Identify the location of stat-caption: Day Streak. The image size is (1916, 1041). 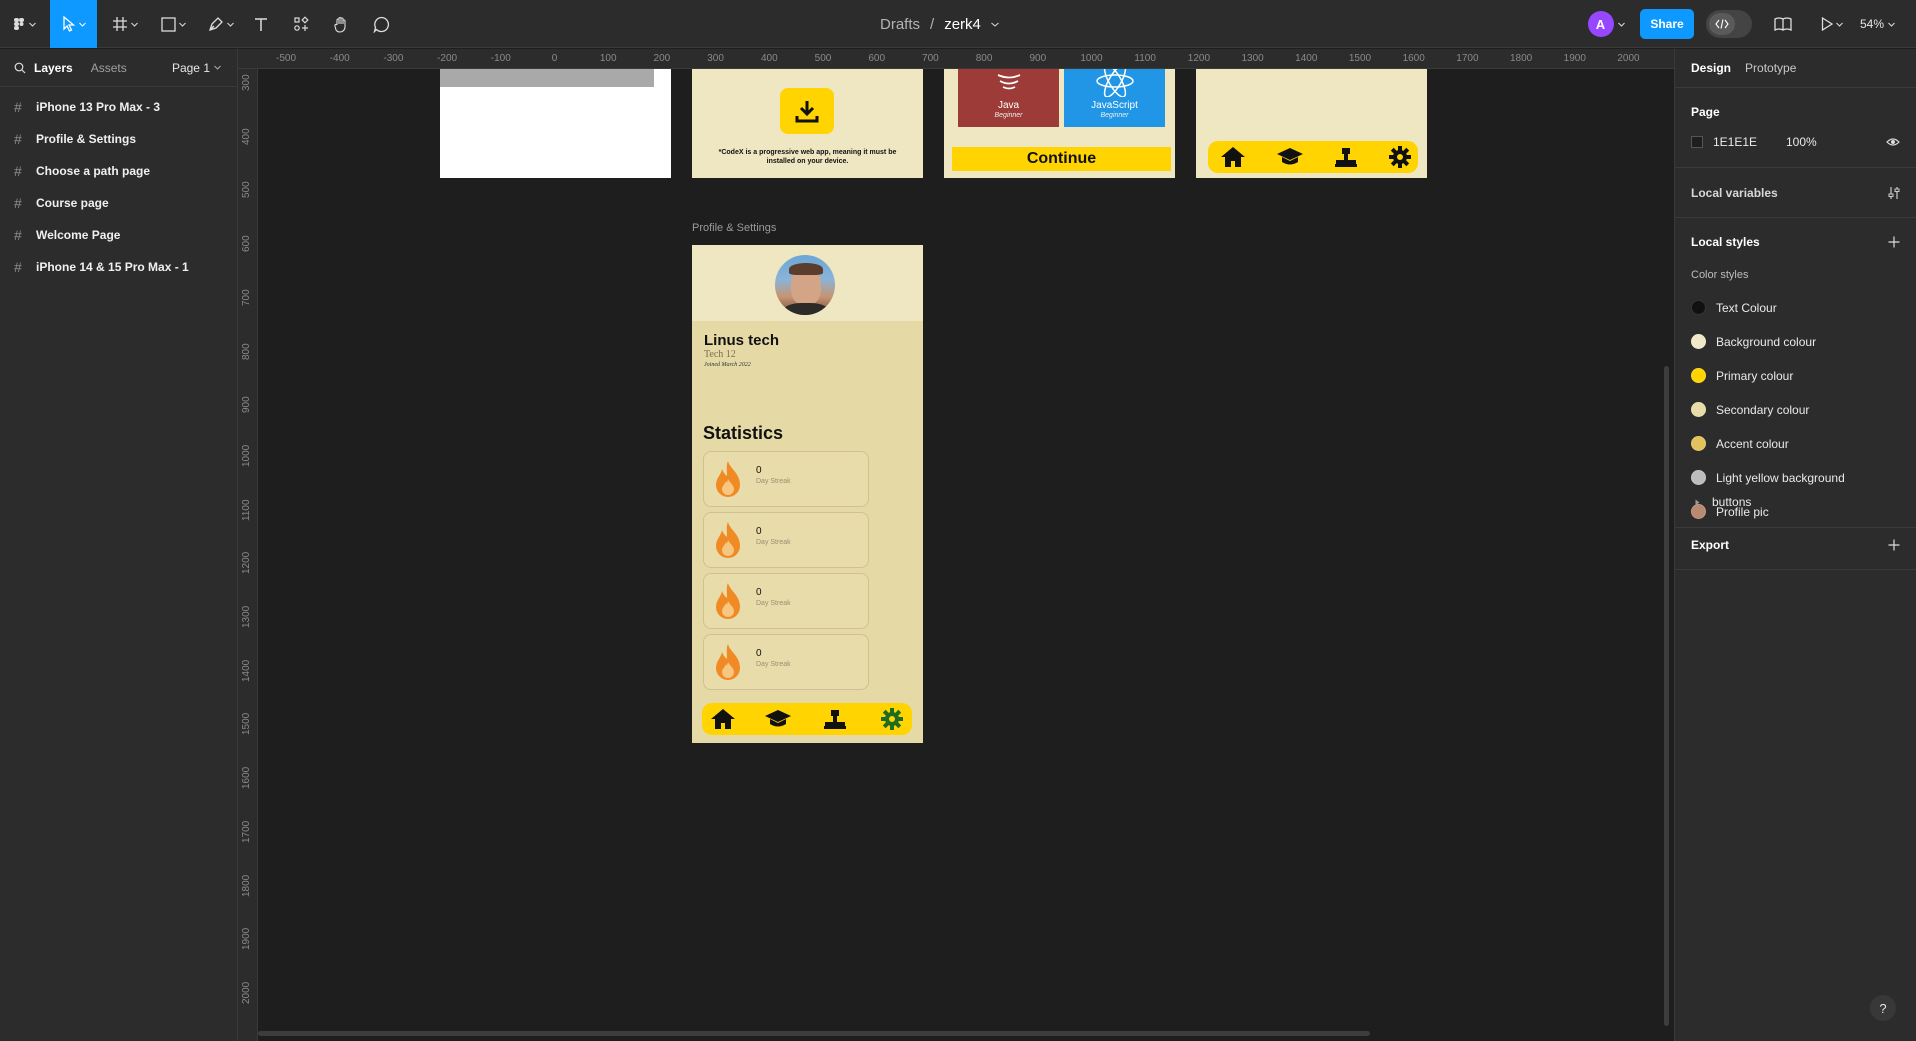
(773, 481).